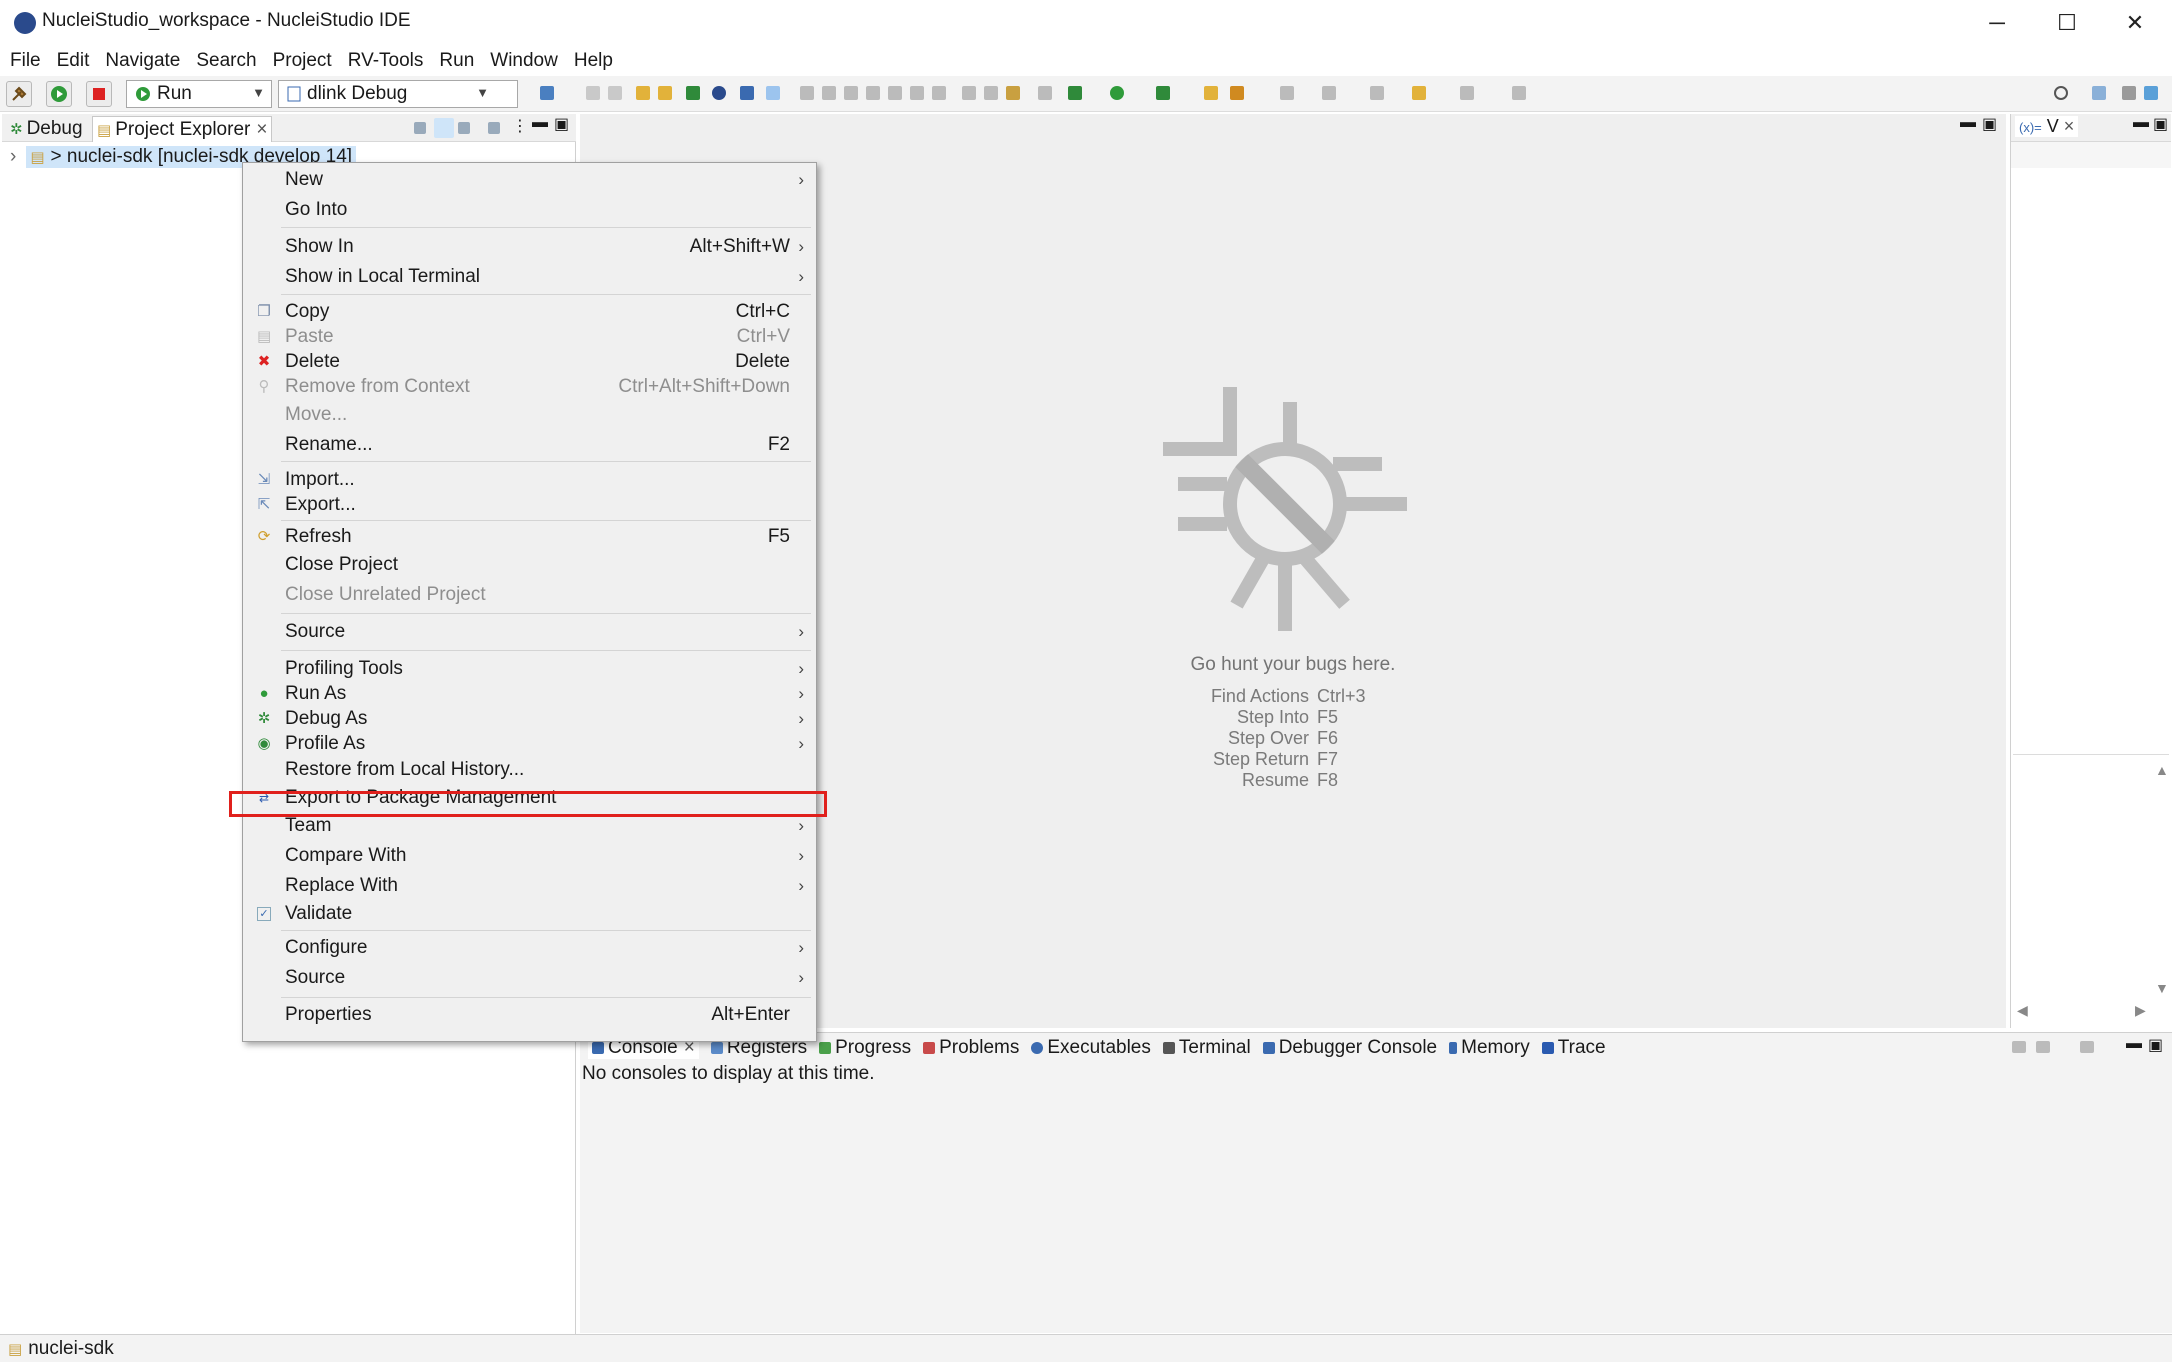 The width and height of the screenshot is (2172, 1362). I want to click on menu-item-debug-as: ✲ Debug As ›, so click(529, 719).